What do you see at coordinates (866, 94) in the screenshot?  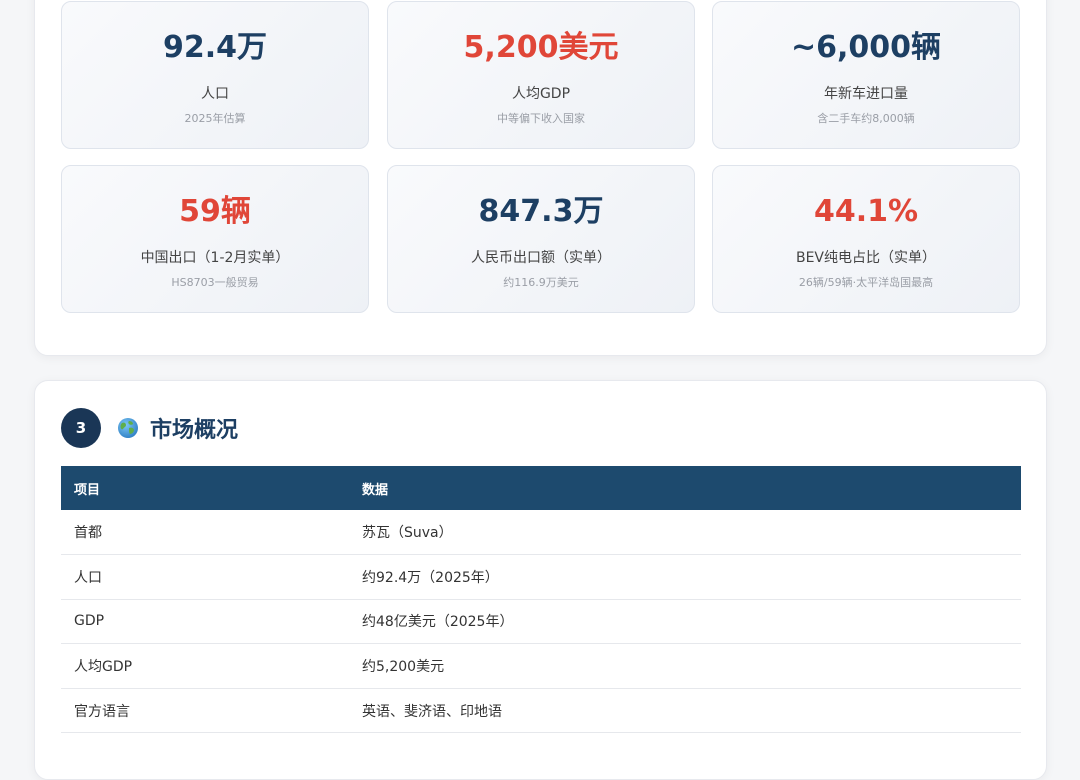 I see `stat-label: 年新车进口量` at bounding box center [866, 94].